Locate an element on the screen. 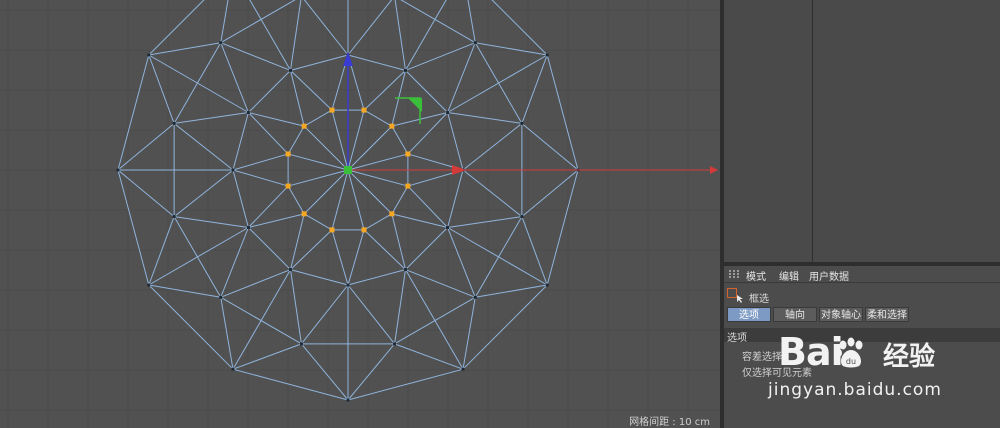 The height and width of the screenshot is (428, 1000). menu-user-data: 用户数据 is located at coordinates (829, 275).